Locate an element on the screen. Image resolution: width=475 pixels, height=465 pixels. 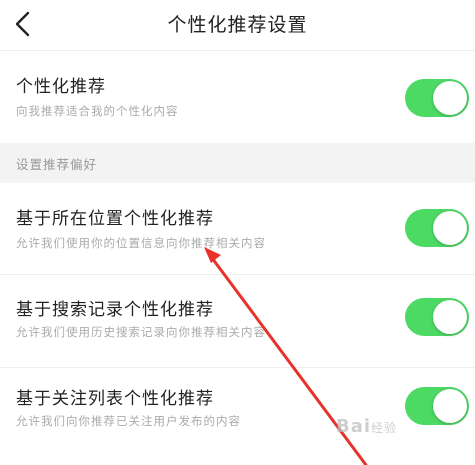
watermark: Bai经验 is located at coordinates (366, 426).